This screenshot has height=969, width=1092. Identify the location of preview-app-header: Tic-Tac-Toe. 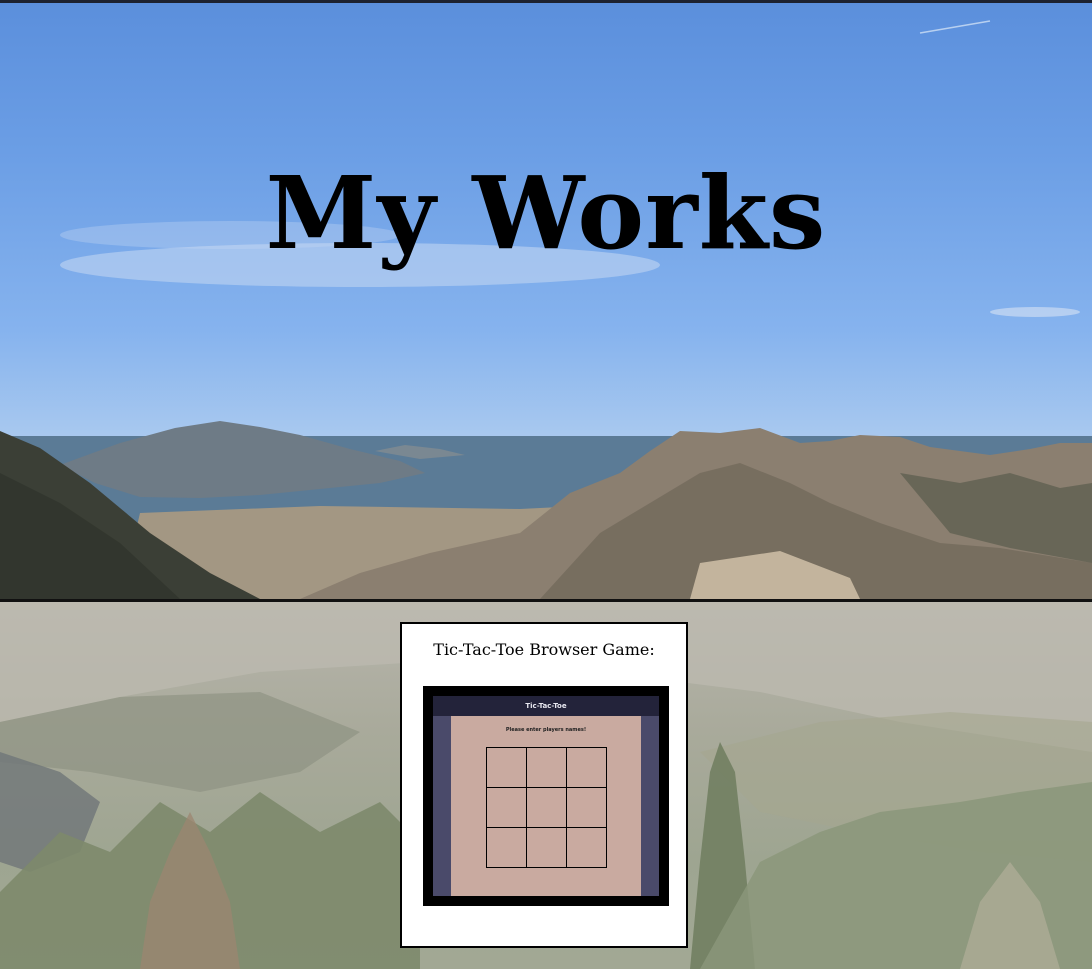
(546, 706).